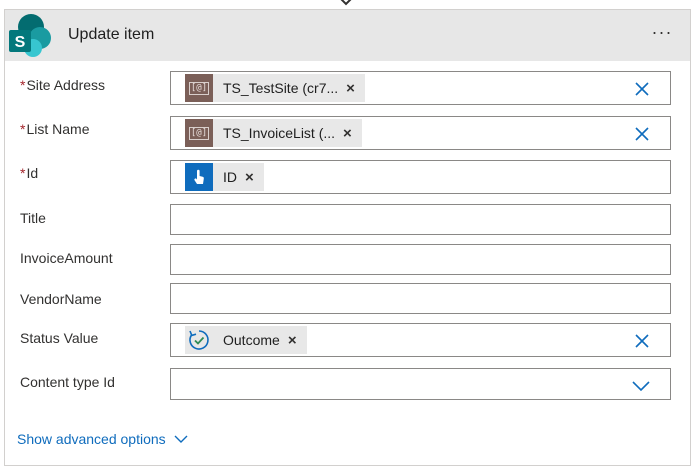 This screenshot has height=469, width=696. I want to click on site-address-label: *Site Address, so click(63, 85).